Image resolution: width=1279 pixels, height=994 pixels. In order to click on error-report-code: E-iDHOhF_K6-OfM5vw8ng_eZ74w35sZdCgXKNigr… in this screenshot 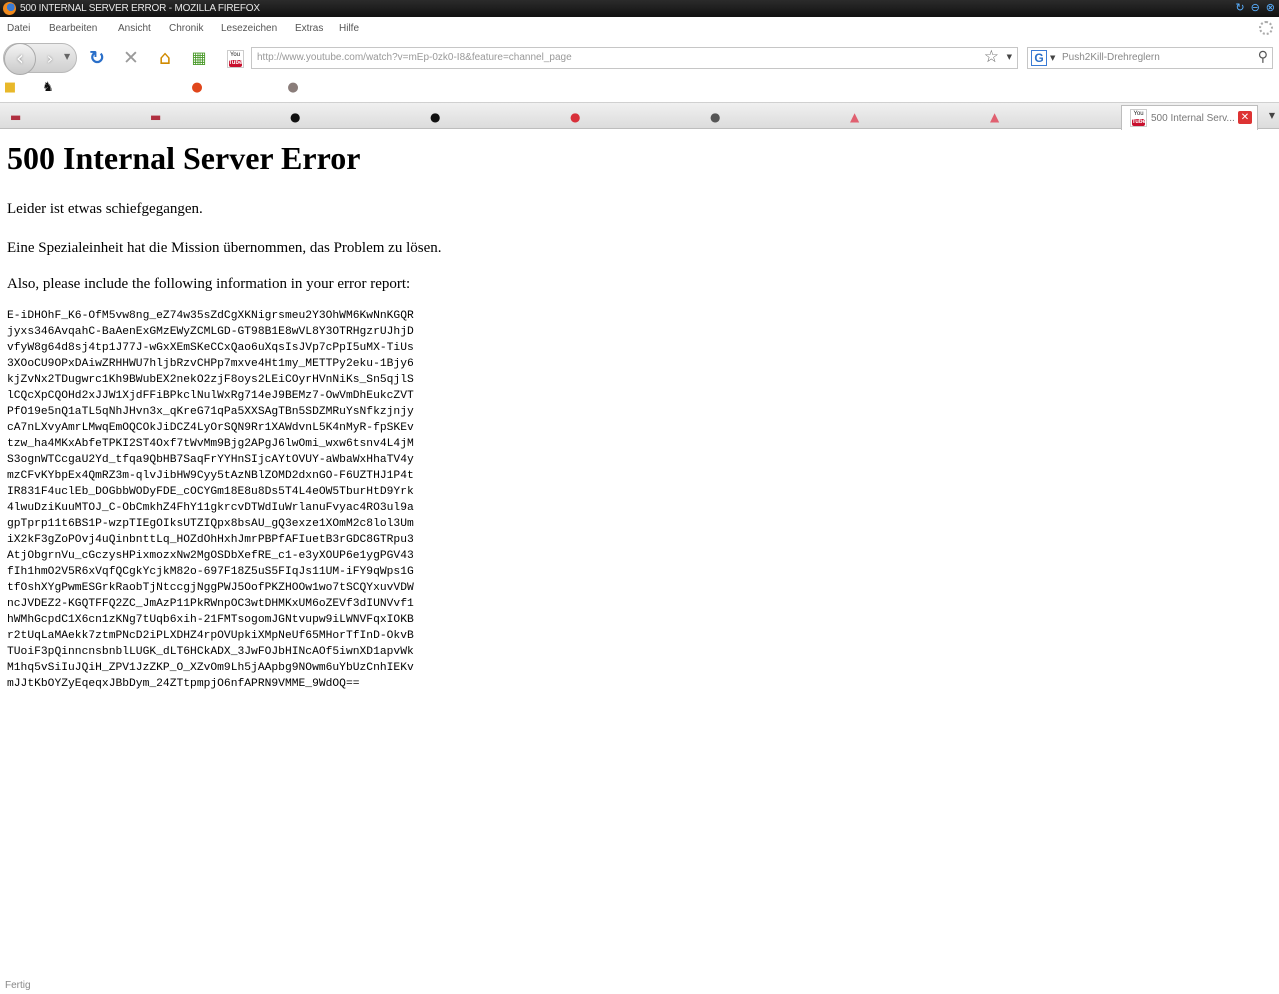, I will do `click(210, 500)`.